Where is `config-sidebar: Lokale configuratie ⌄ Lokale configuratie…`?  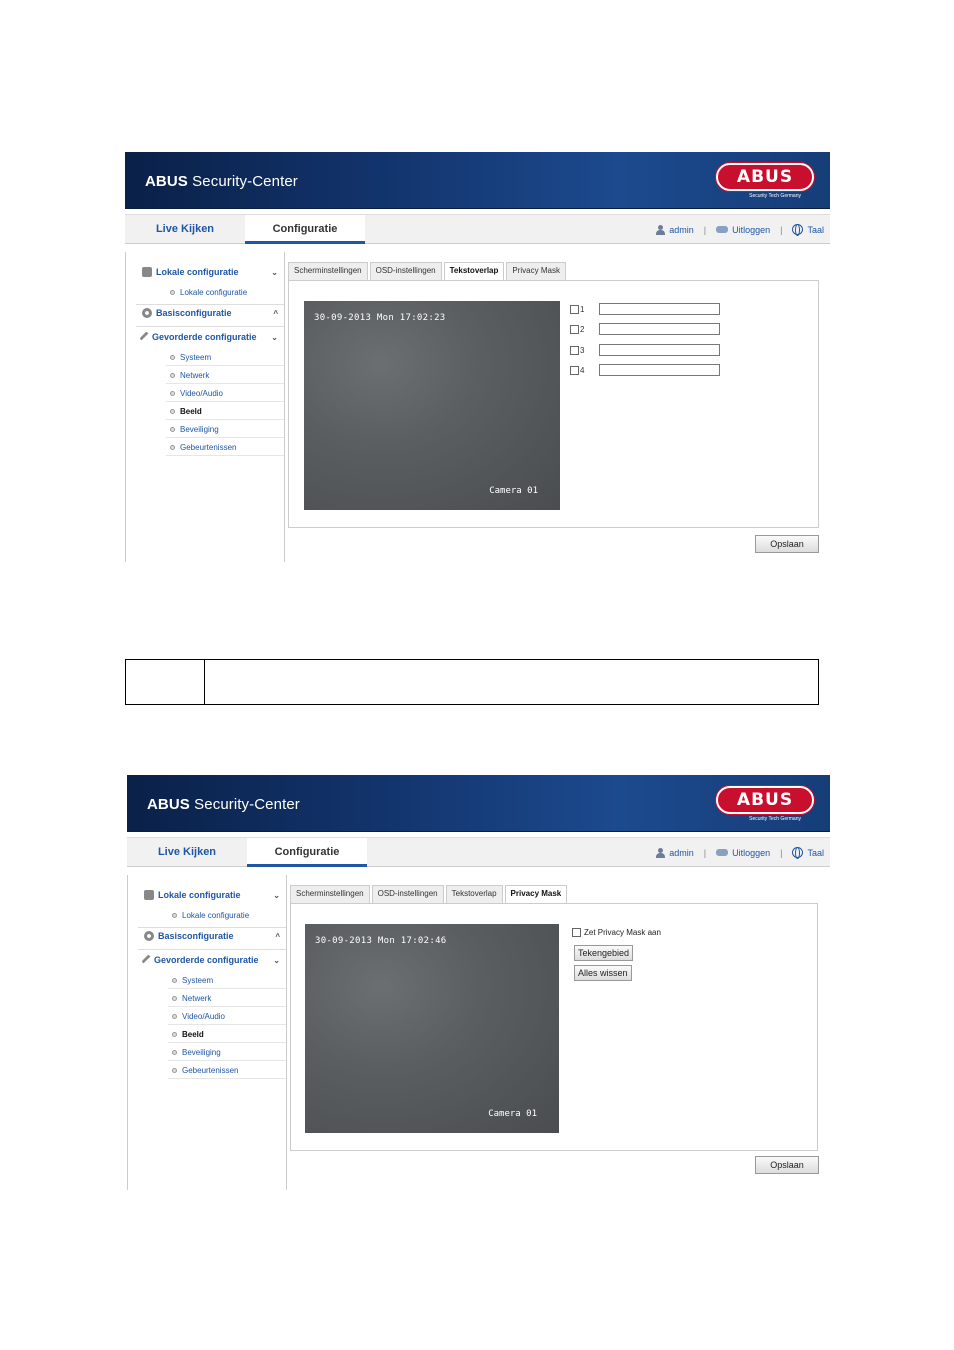
config-sidebar: Lokale configuratie ⌄ Lokale configuratie… is located at coordinates (205, 407).